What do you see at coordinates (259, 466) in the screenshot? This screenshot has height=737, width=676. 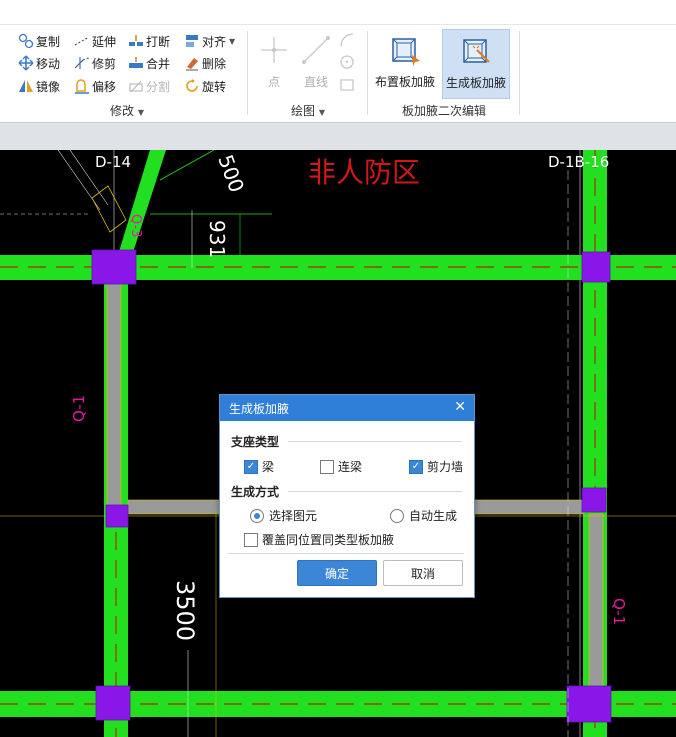 I see `support-beam-checkbox: ✓ 梁` at bounding box center [259, 466].